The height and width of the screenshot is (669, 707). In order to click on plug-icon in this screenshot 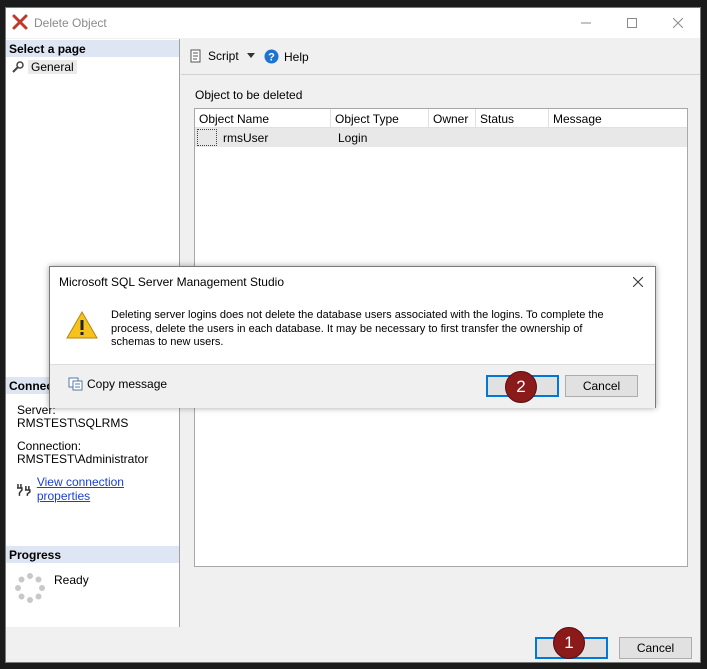, I will do `click(23, 490)`.